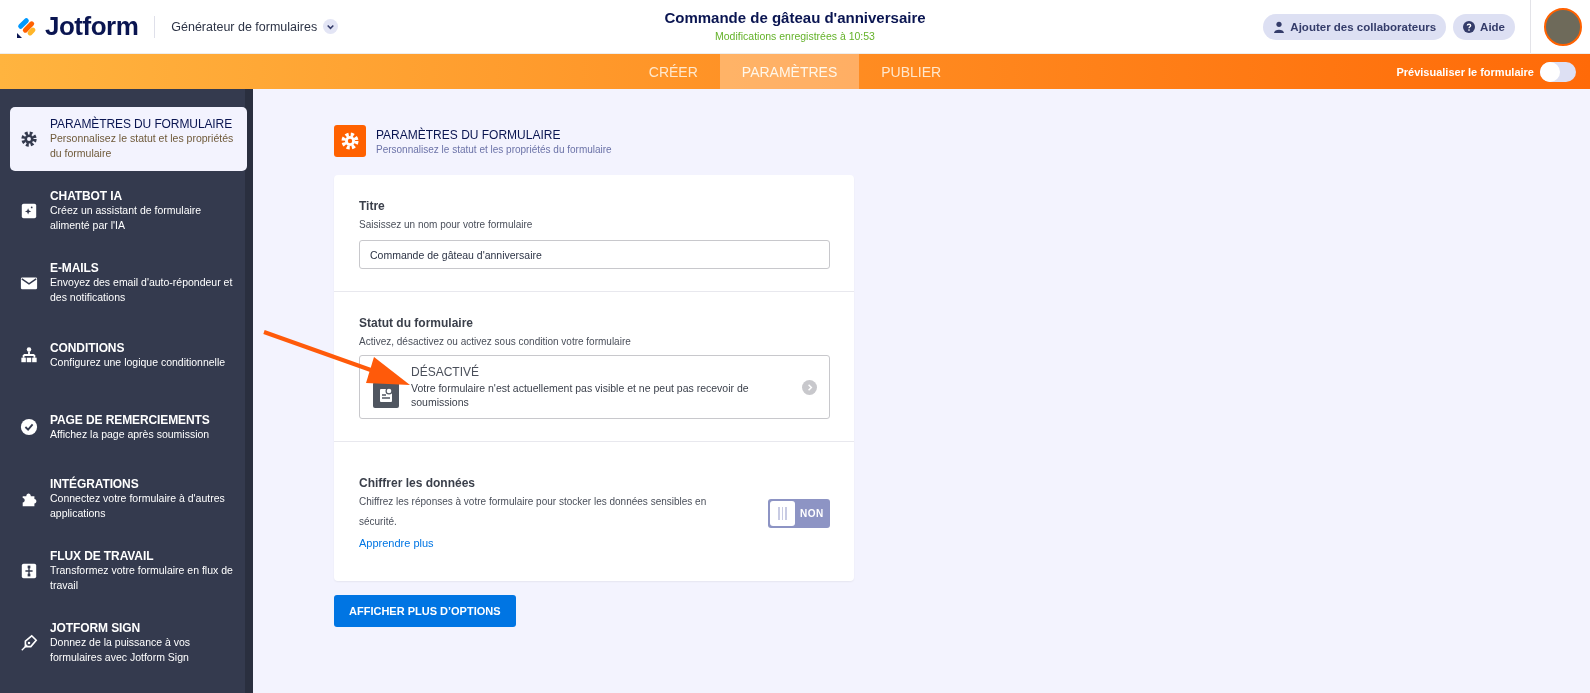  Describe the element at coordinates (130, 434) in the screenshot. I see `sidebar-item-description: Affichez la page après soumission` at that location.